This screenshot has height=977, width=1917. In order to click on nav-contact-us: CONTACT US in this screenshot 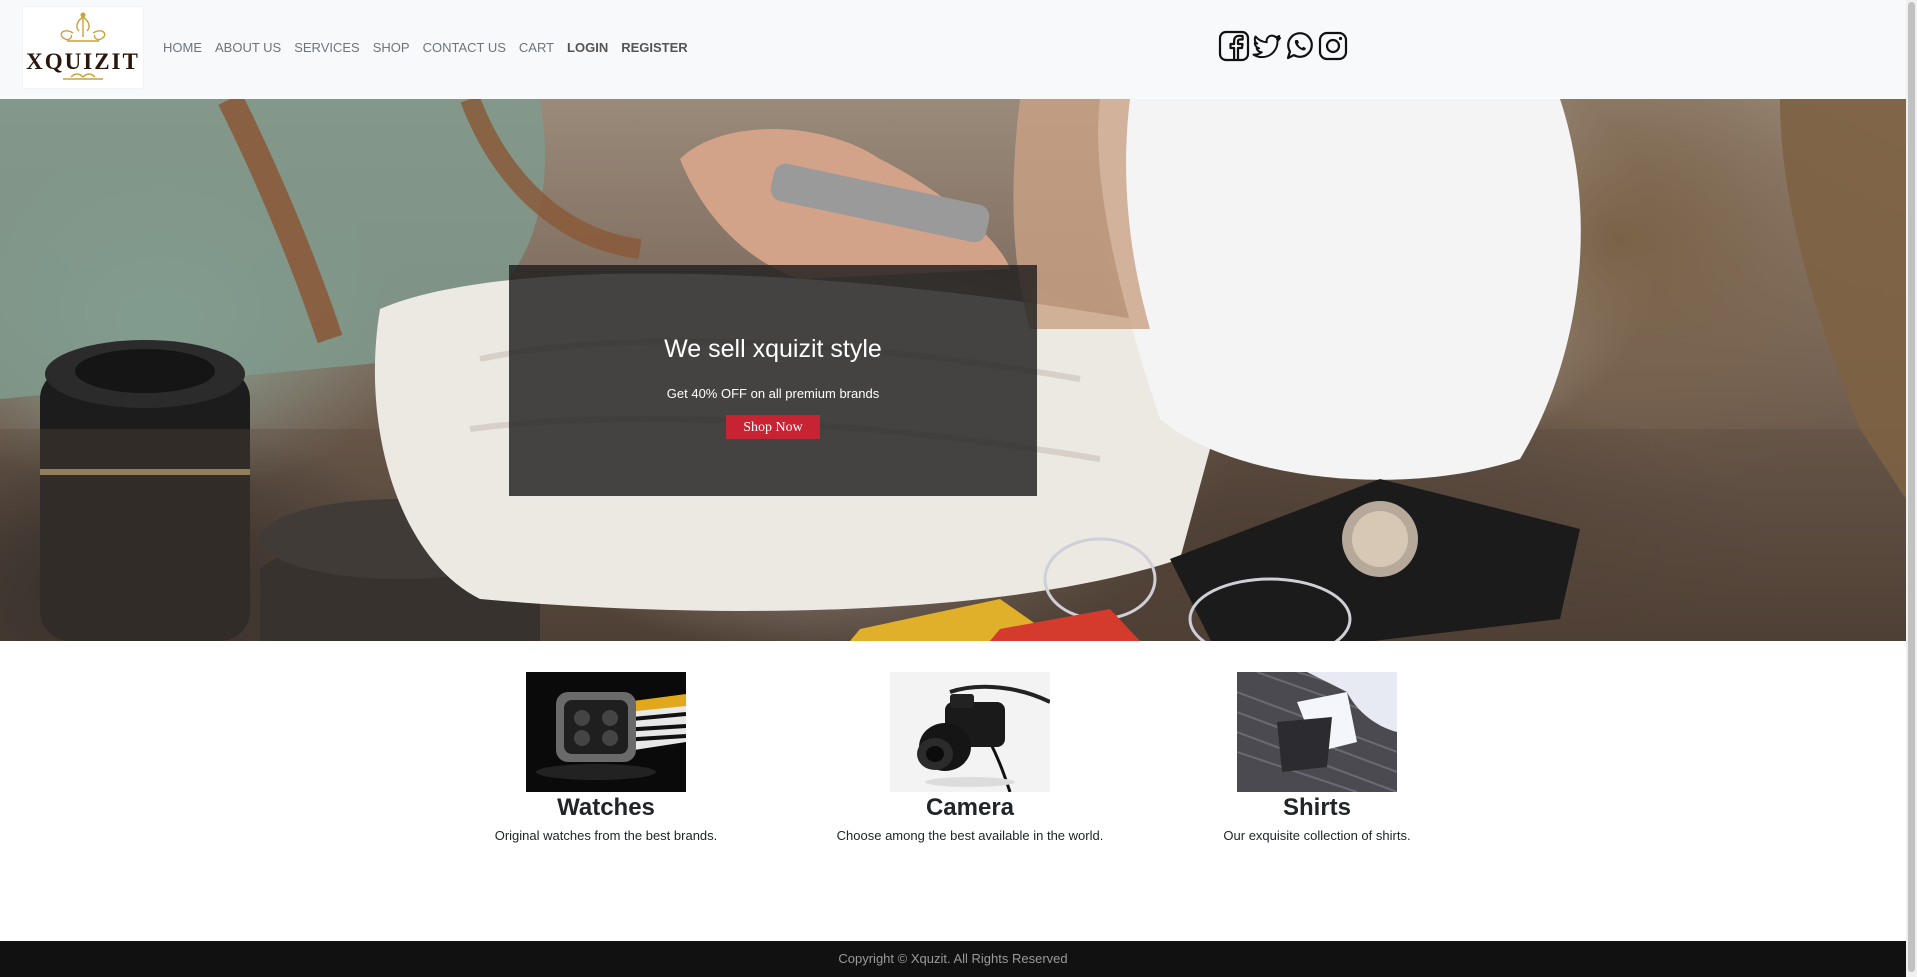, I will do `click(464, 48)`.